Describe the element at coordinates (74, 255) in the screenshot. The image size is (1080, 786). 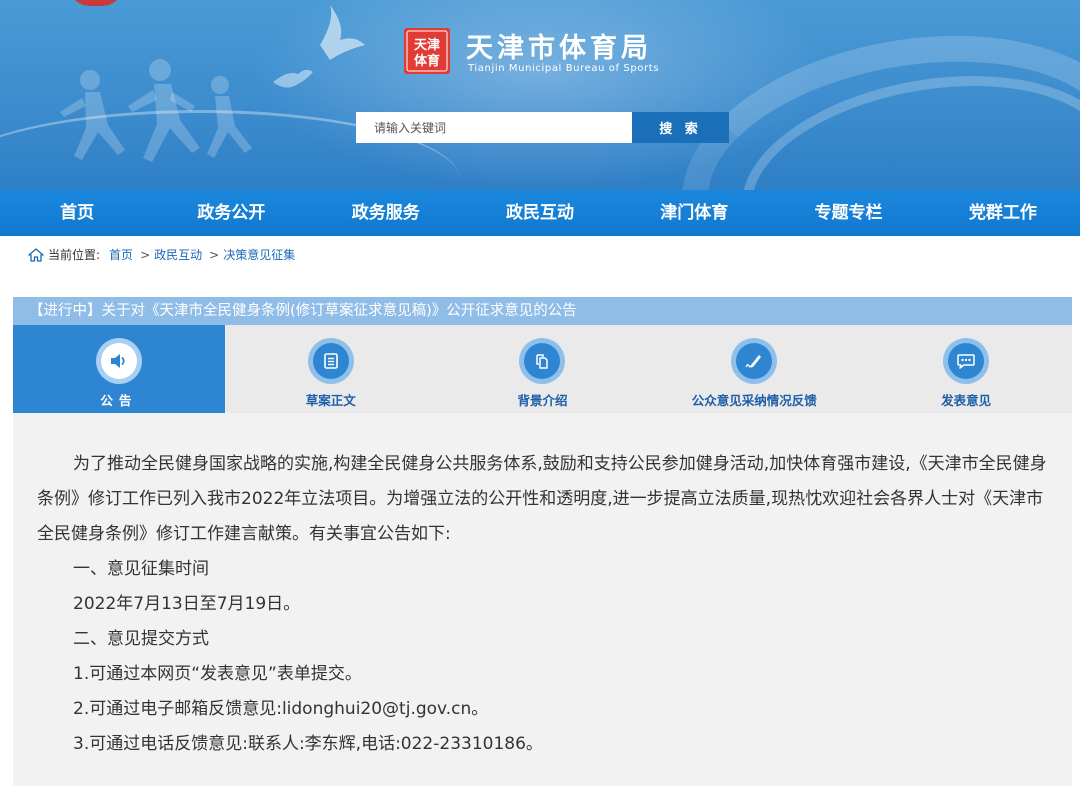
I see `breadcrumb-prefix: 当前位置:` at that location.